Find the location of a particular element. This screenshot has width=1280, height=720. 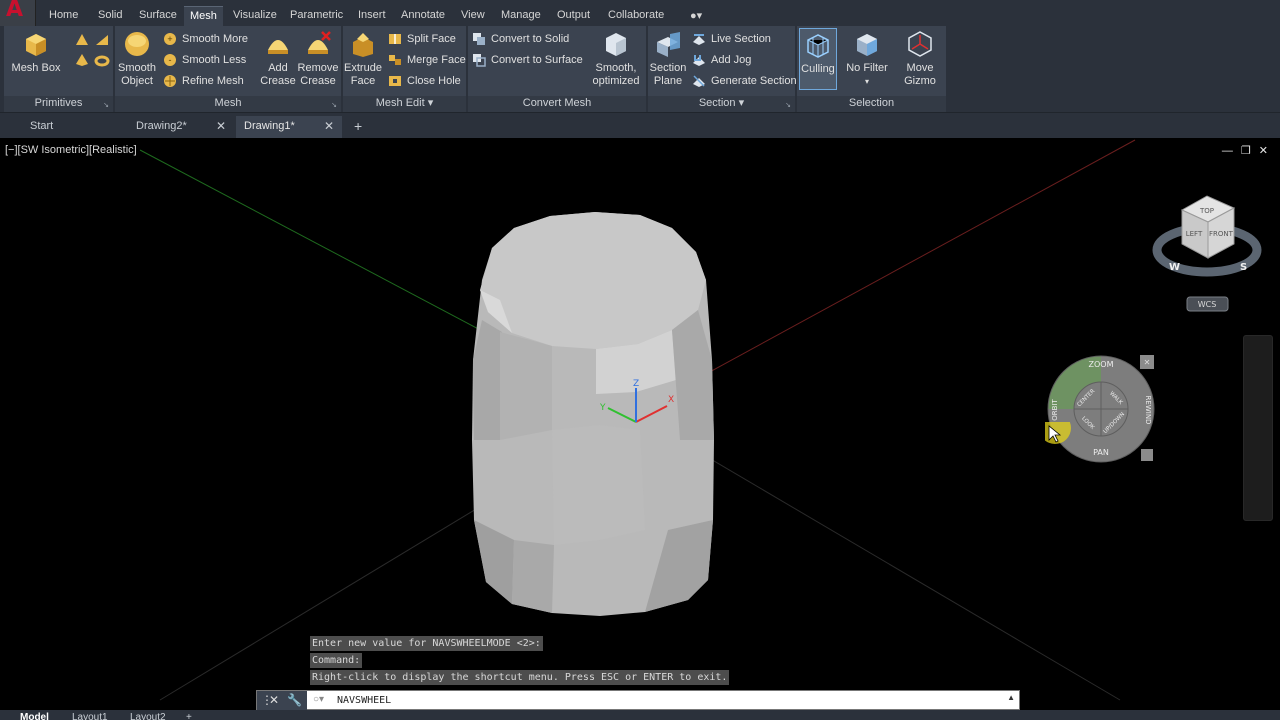

doc-tab-start: Start is located at coordinates (72, 127).